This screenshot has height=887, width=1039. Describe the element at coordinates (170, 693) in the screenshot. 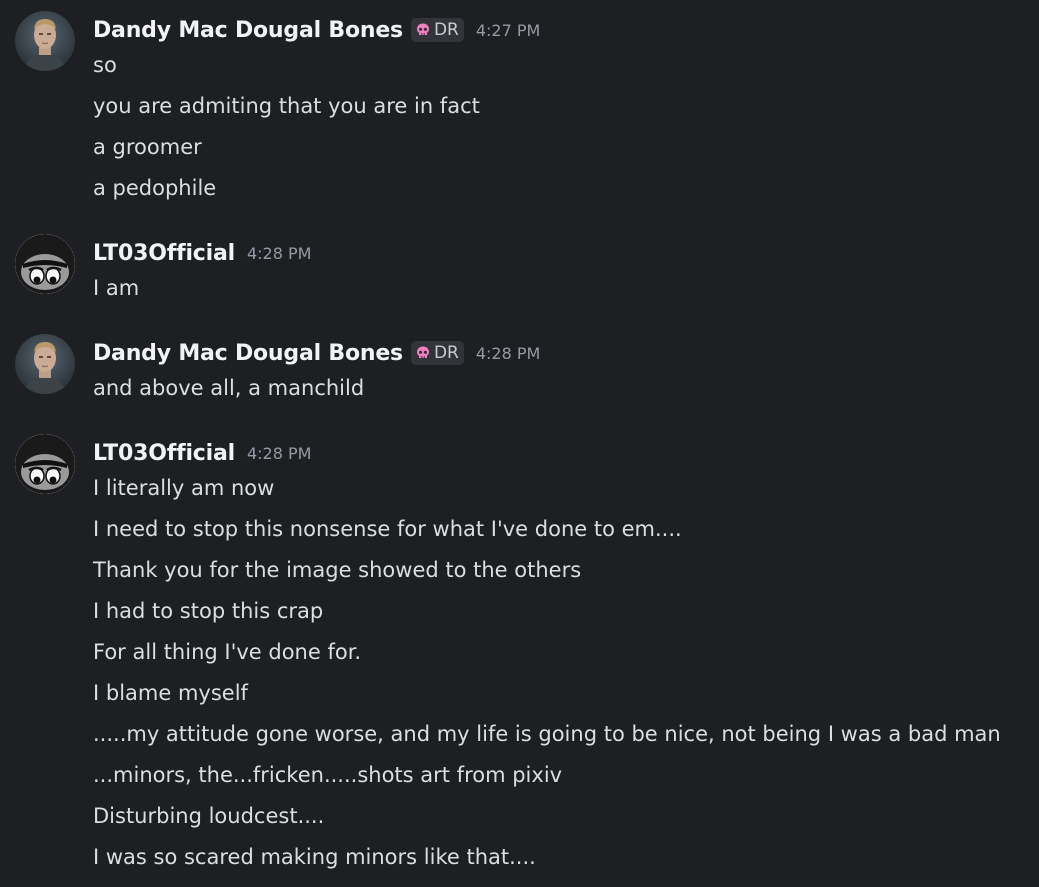

I see `message-line: I blame myself` at that location.